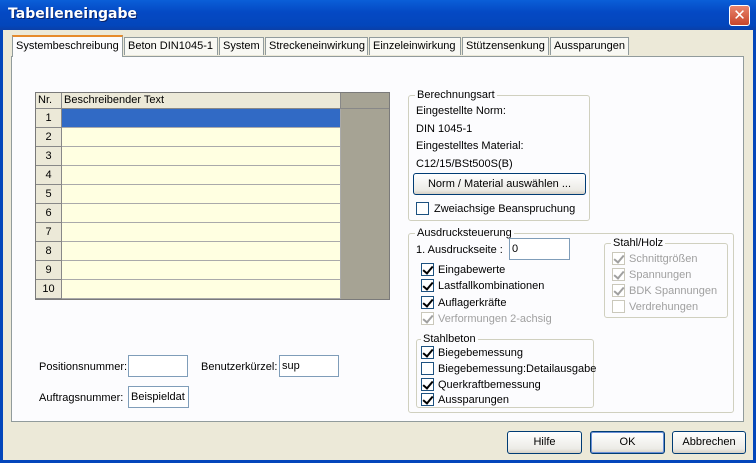 This screenshot has height=463, width=756. I want to click on querkraftbemessung-label: Querkraftbemessung, so click(489, 385).